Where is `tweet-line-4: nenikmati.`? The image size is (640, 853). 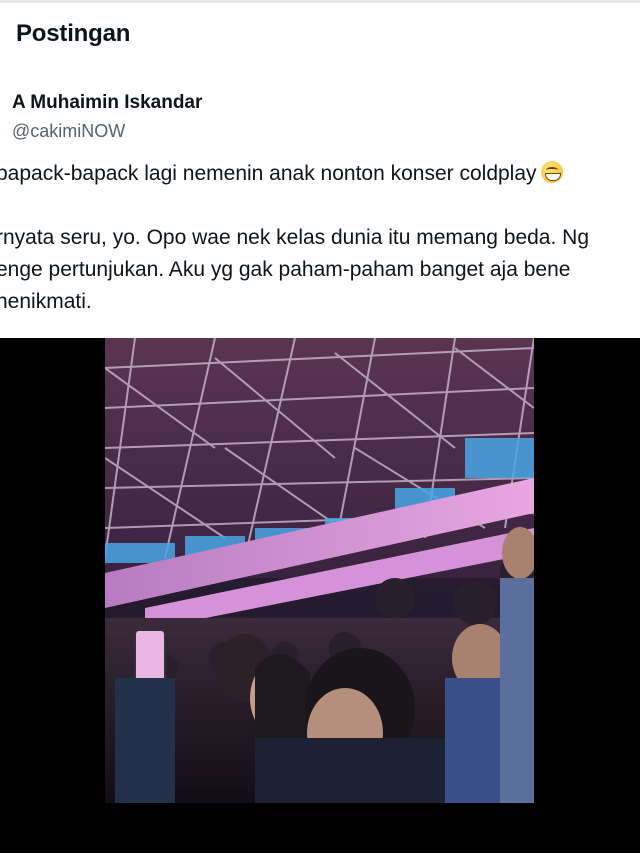 tweet-line-4: nenikmati. is located at coordinates (46, 301).